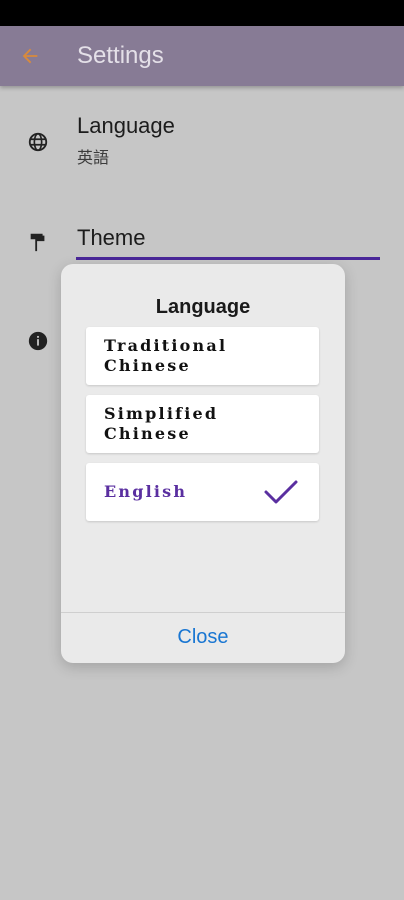 This screenshot has height=900, width=404. Describe the element at coordinates (38, 341) in the screenshot. I see `info-icon` at that location.